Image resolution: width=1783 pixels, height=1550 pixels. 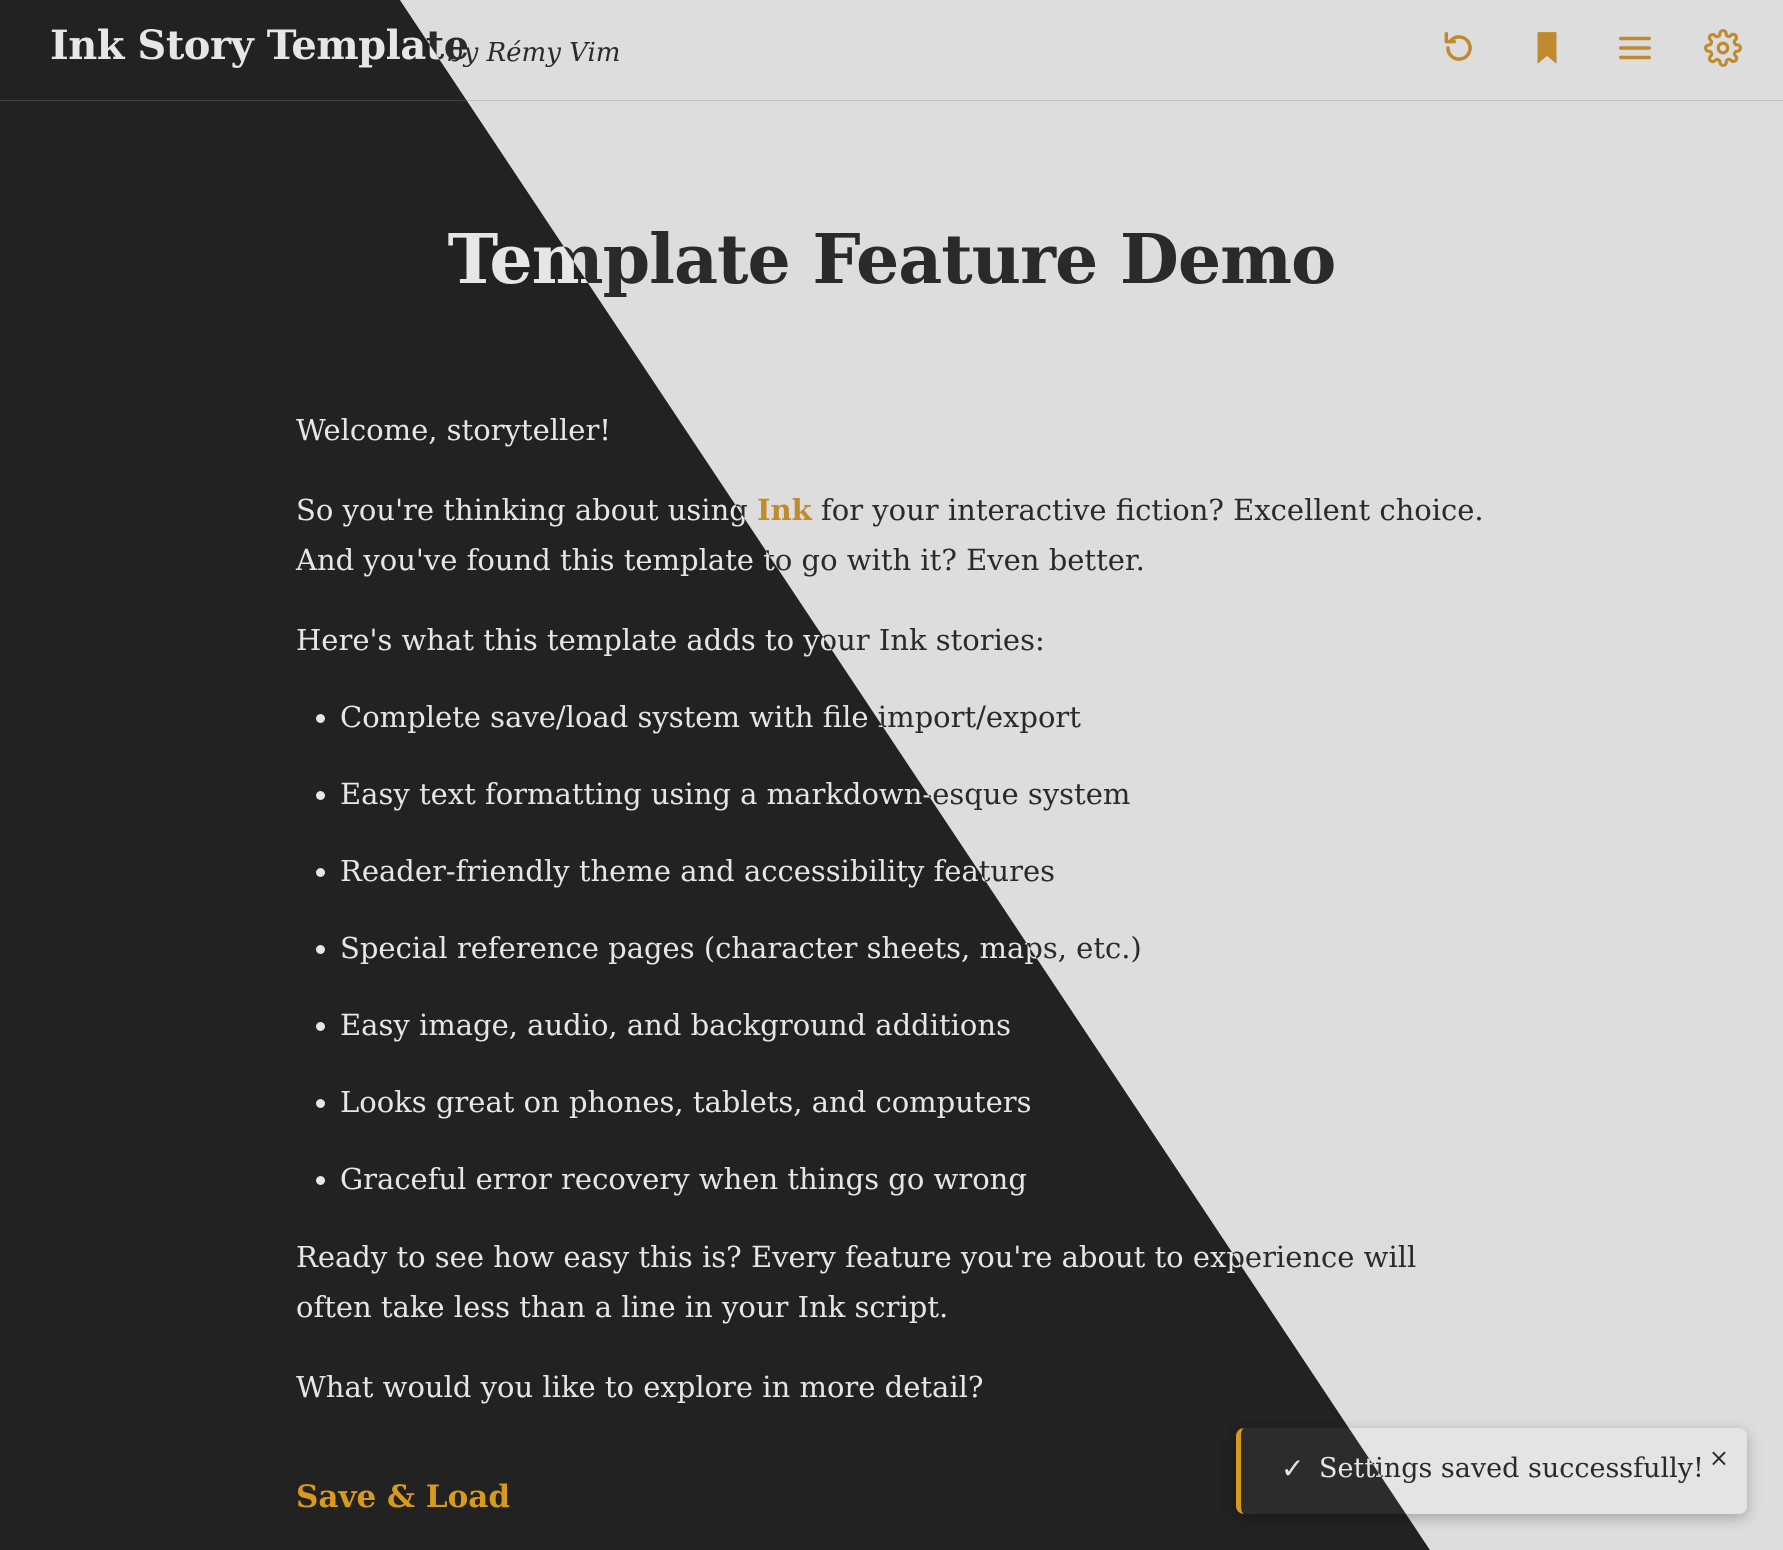 What do you see at coordinates (527, 510) in the screenshot?
I see `intro-text-before: So you're thinking about using` at bounding box center [527, 510].